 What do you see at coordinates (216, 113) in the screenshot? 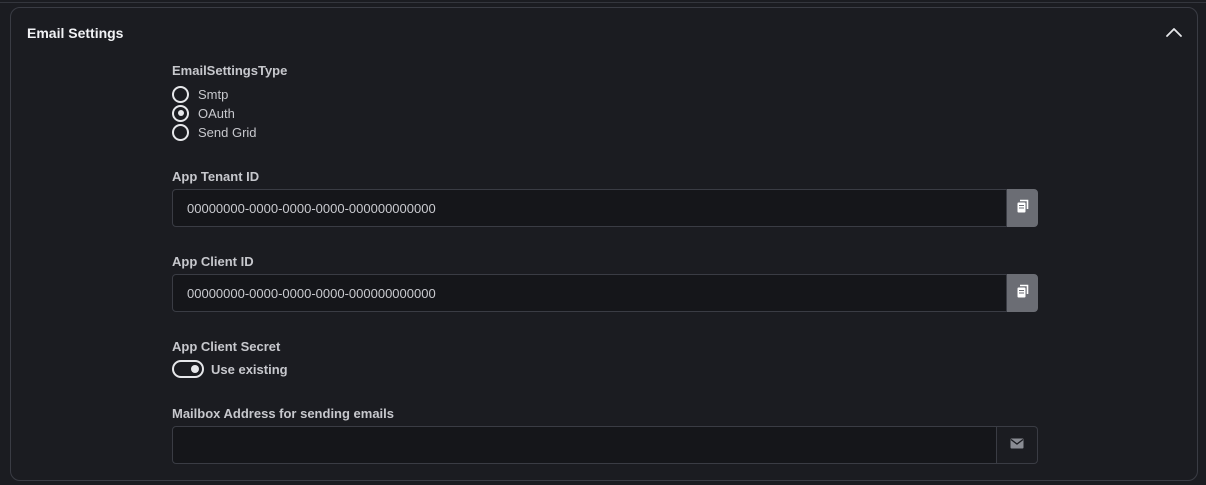
I see `radio-label: OAuth` at bounding box center [216, 113].